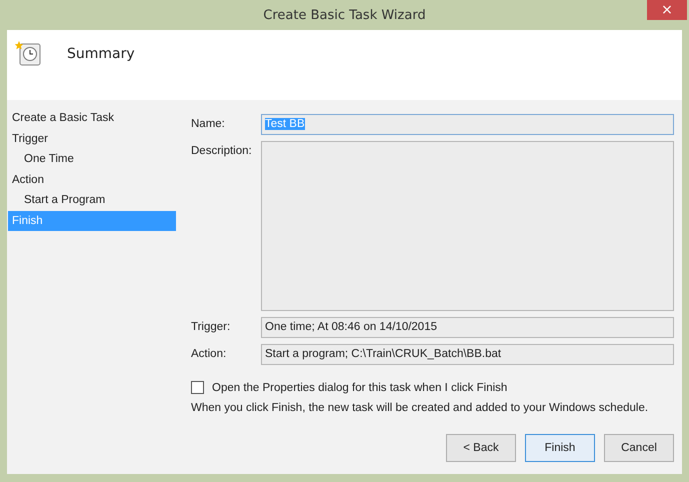 Image resolution: width=689 pixels, height=482 pixels. What do you see at coordinates (222, 151) in the screenshot?
I see `field-label: Description:` at bounding box center [222, 151].